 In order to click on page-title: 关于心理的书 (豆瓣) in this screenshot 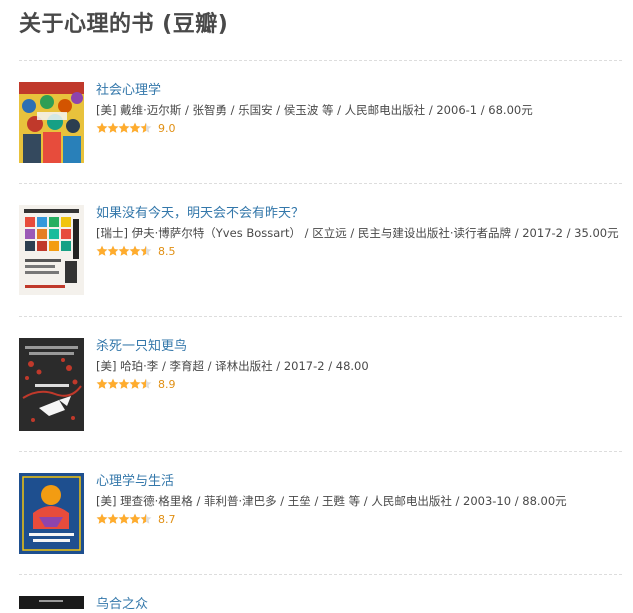, I will do `click(124, 24)`.